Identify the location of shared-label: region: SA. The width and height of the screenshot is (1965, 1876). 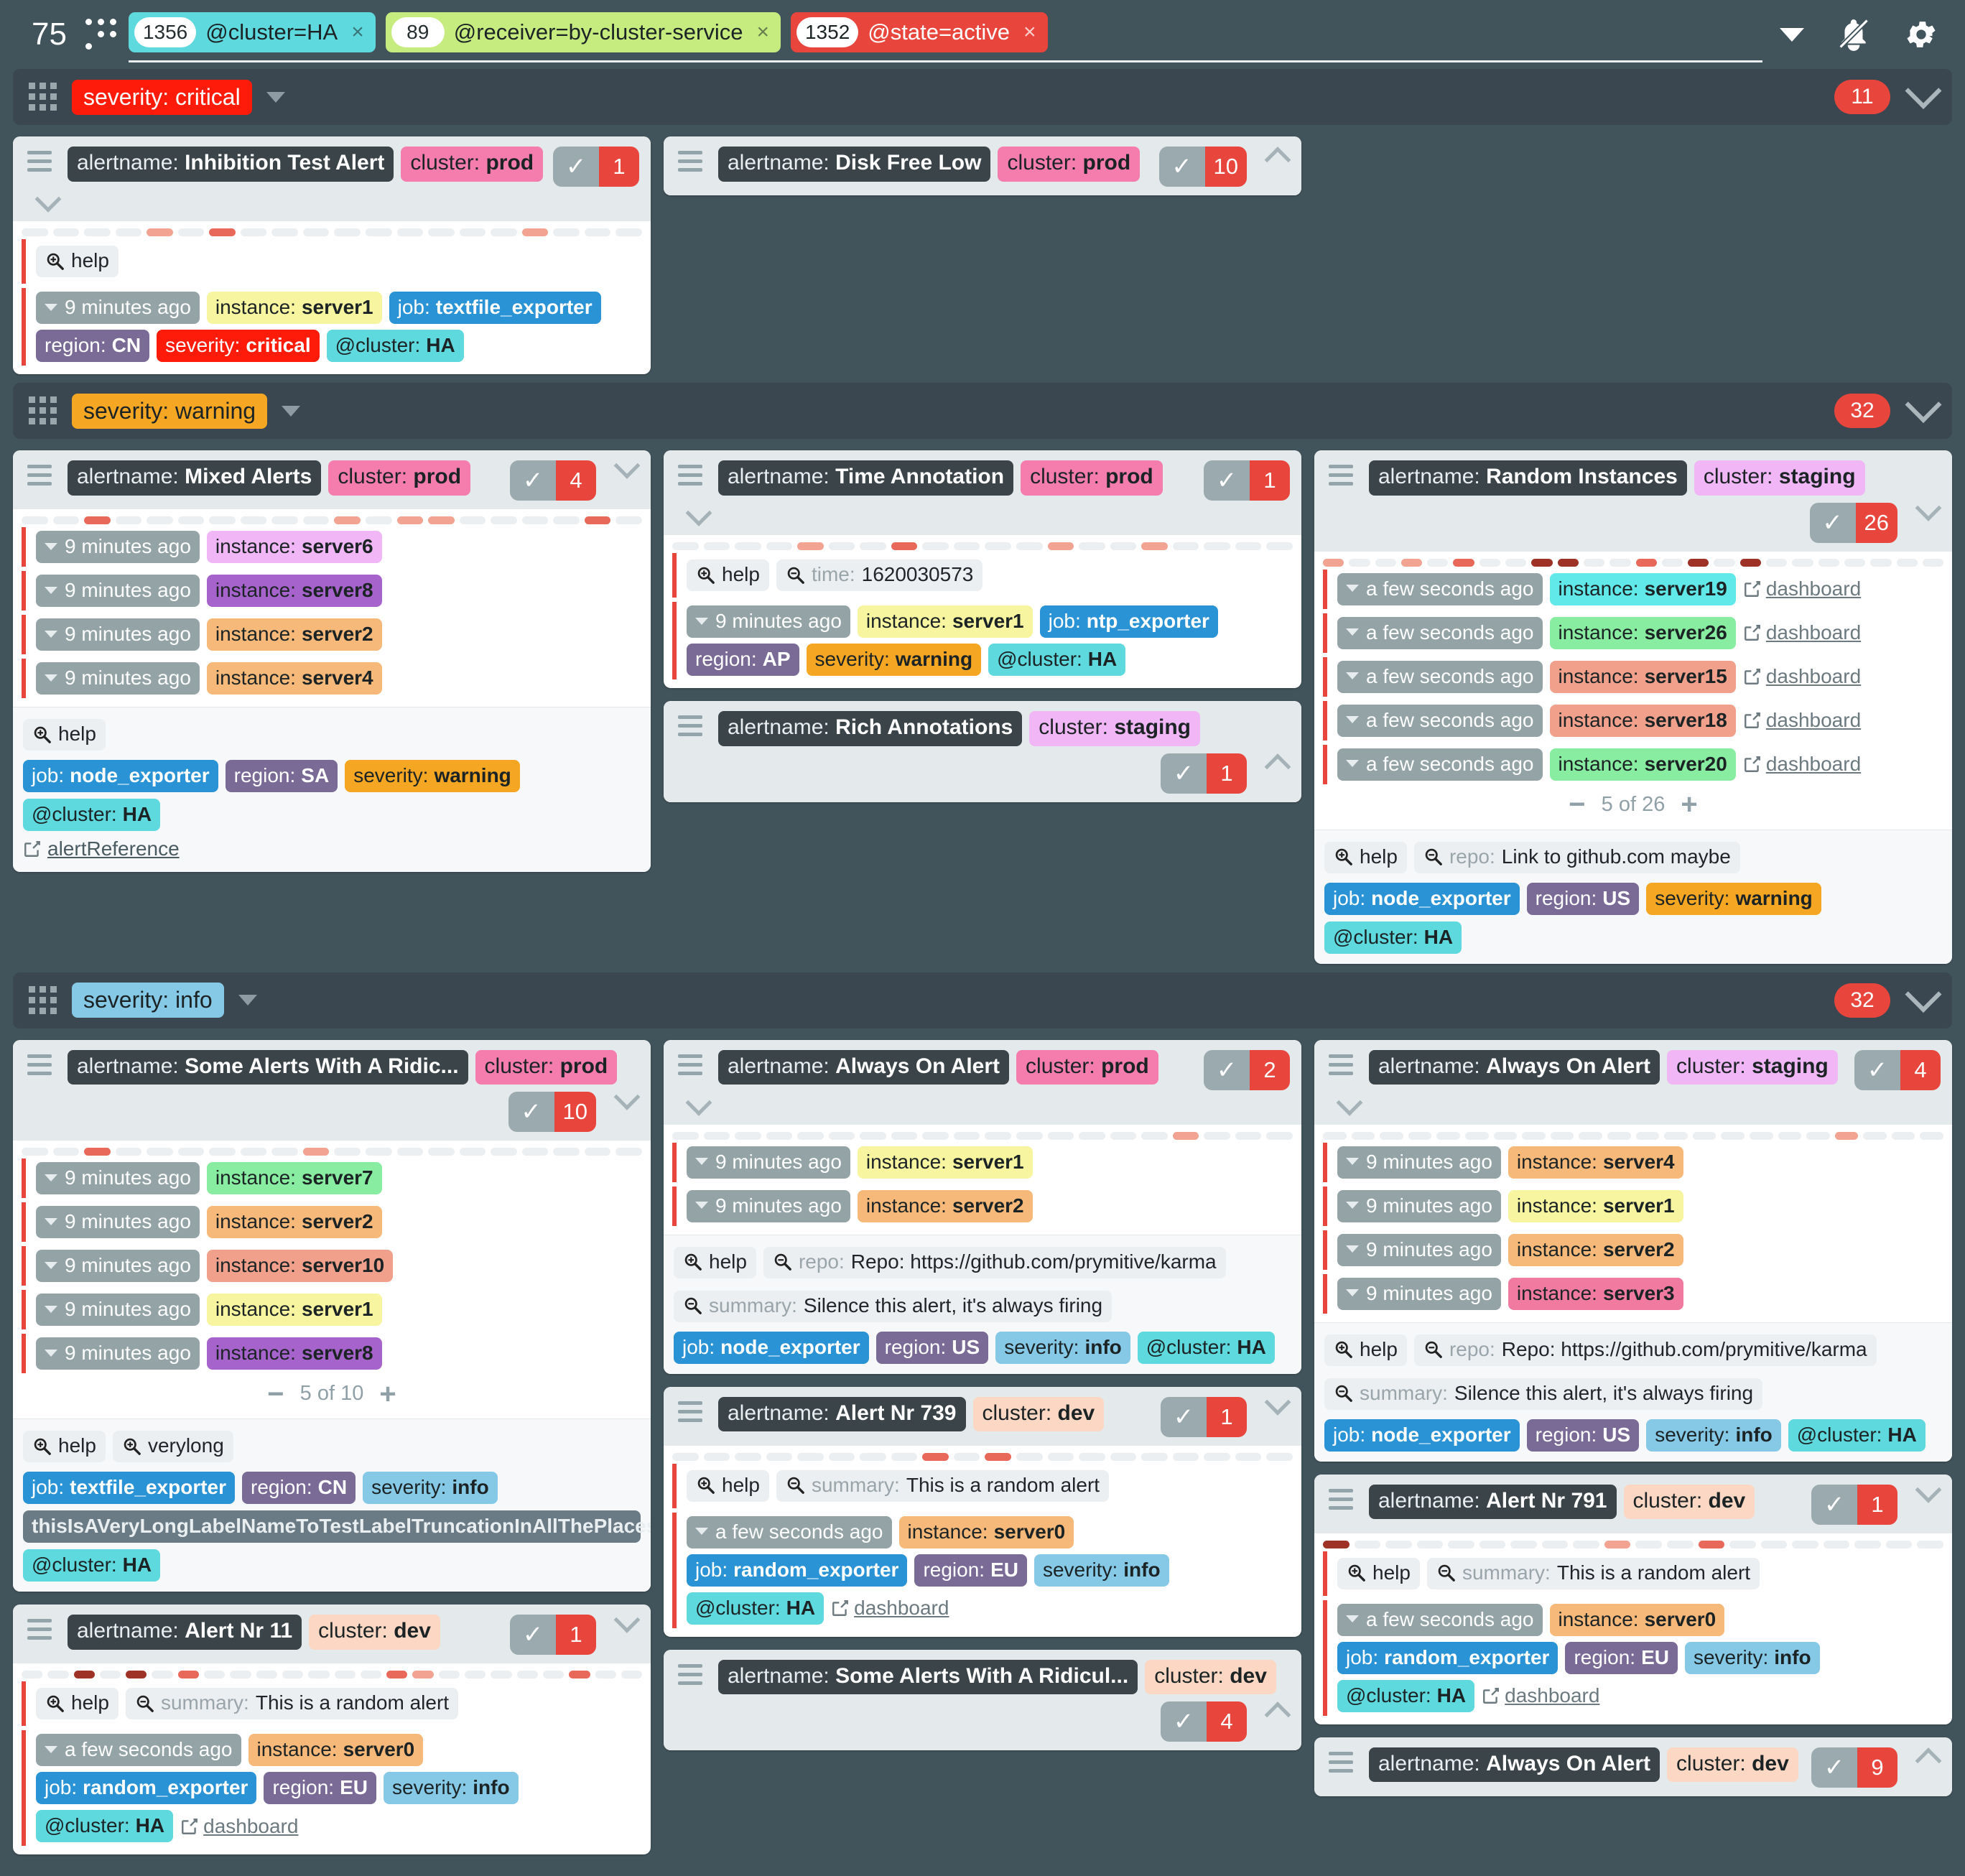
(281, 776).